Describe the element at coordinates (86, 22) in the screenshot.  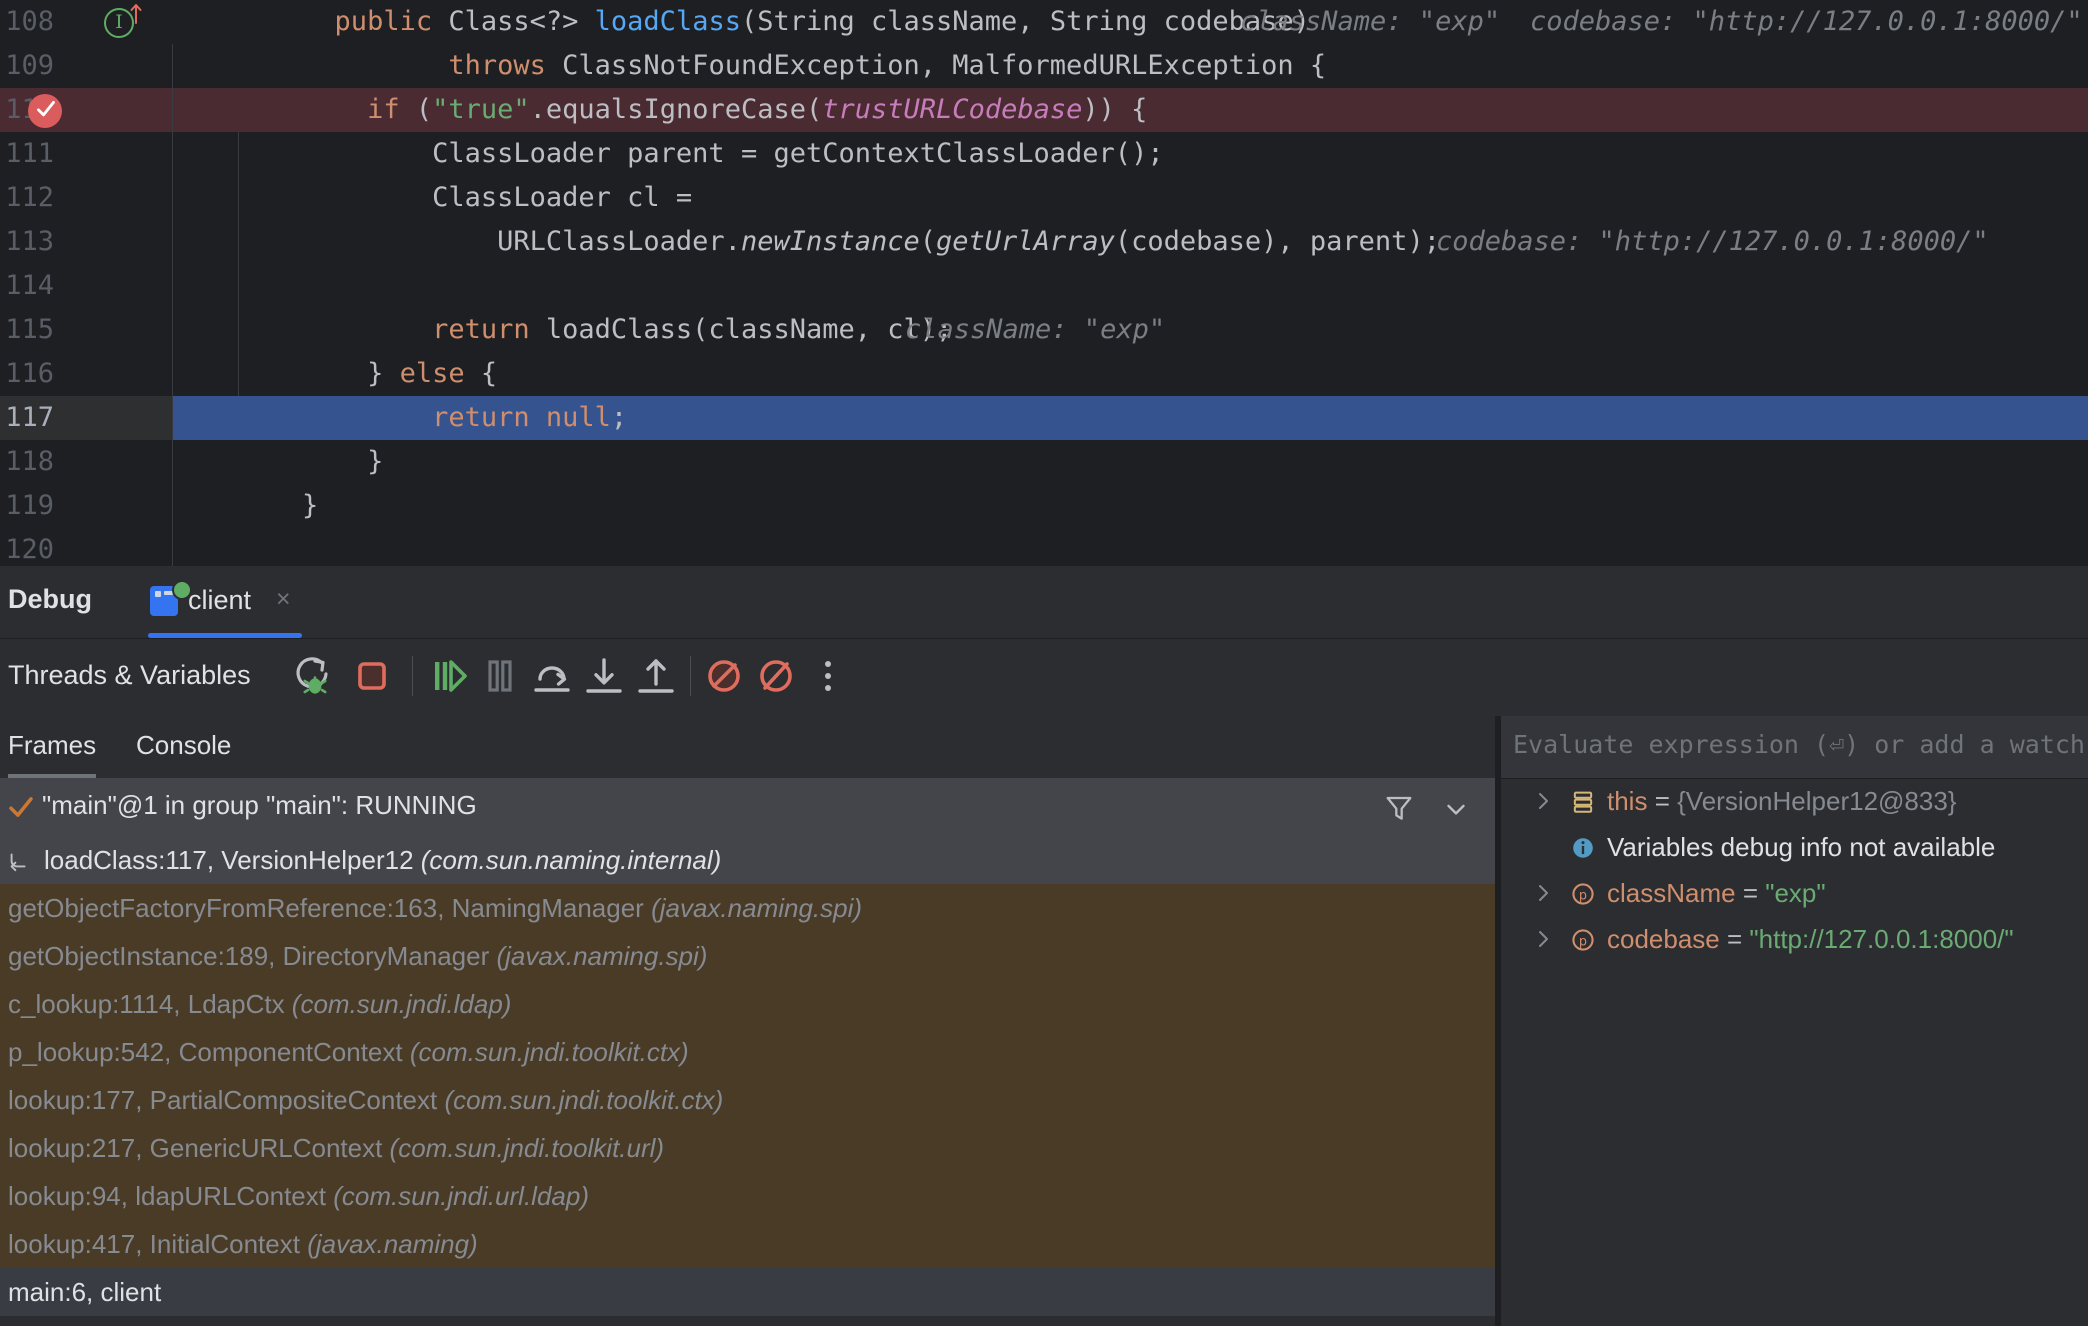
I see `editor-gutter: 108 I` at that location.